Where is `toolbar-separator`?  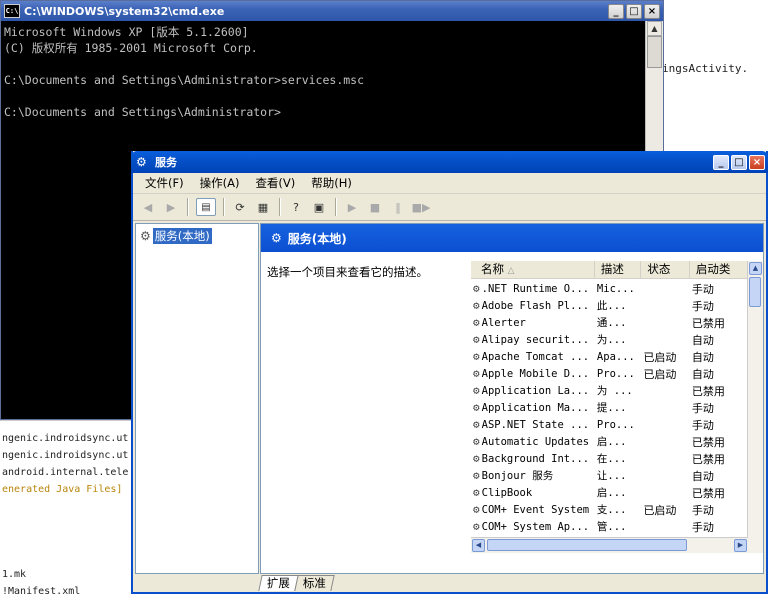
toolbar-separator is located at coordinates (188, 207).